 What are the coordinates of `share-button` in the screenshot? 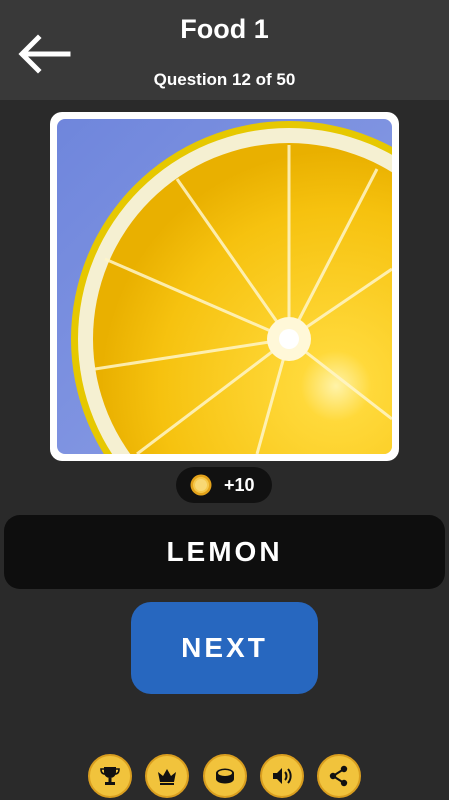 It's located at (339, 776).